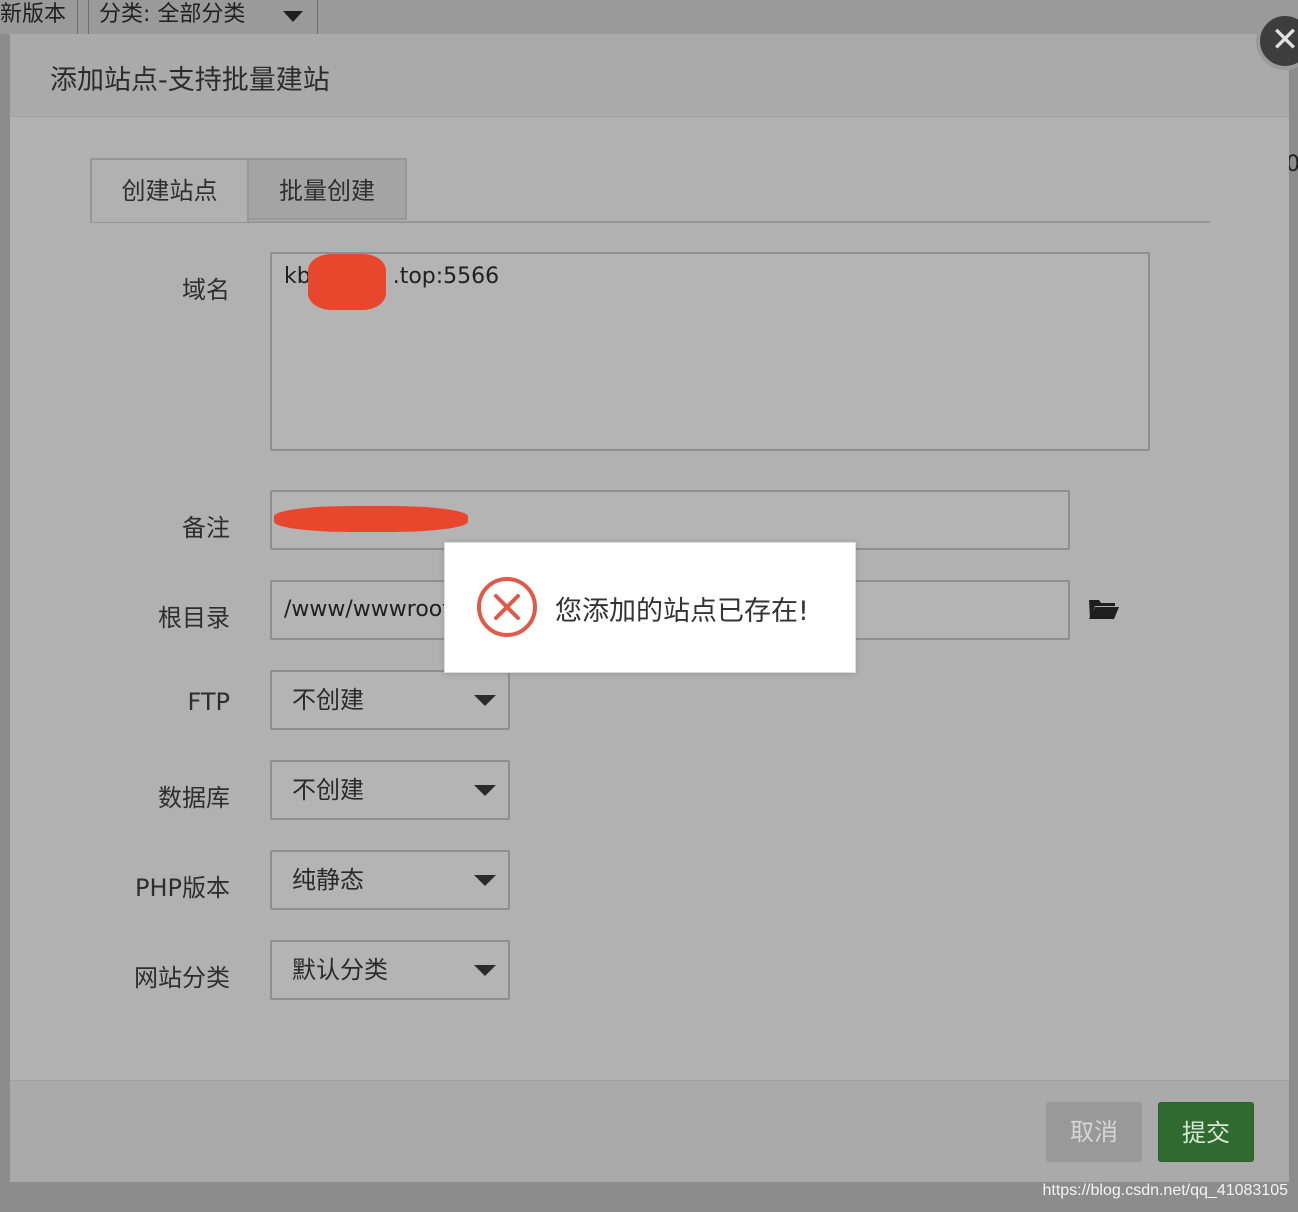  What do you see at coordinates (1165, 1190) in the screenshot?
I see `watermark-url: https://blog.csdn.net/qq_41083105` at bounding box center [1165, 1190].